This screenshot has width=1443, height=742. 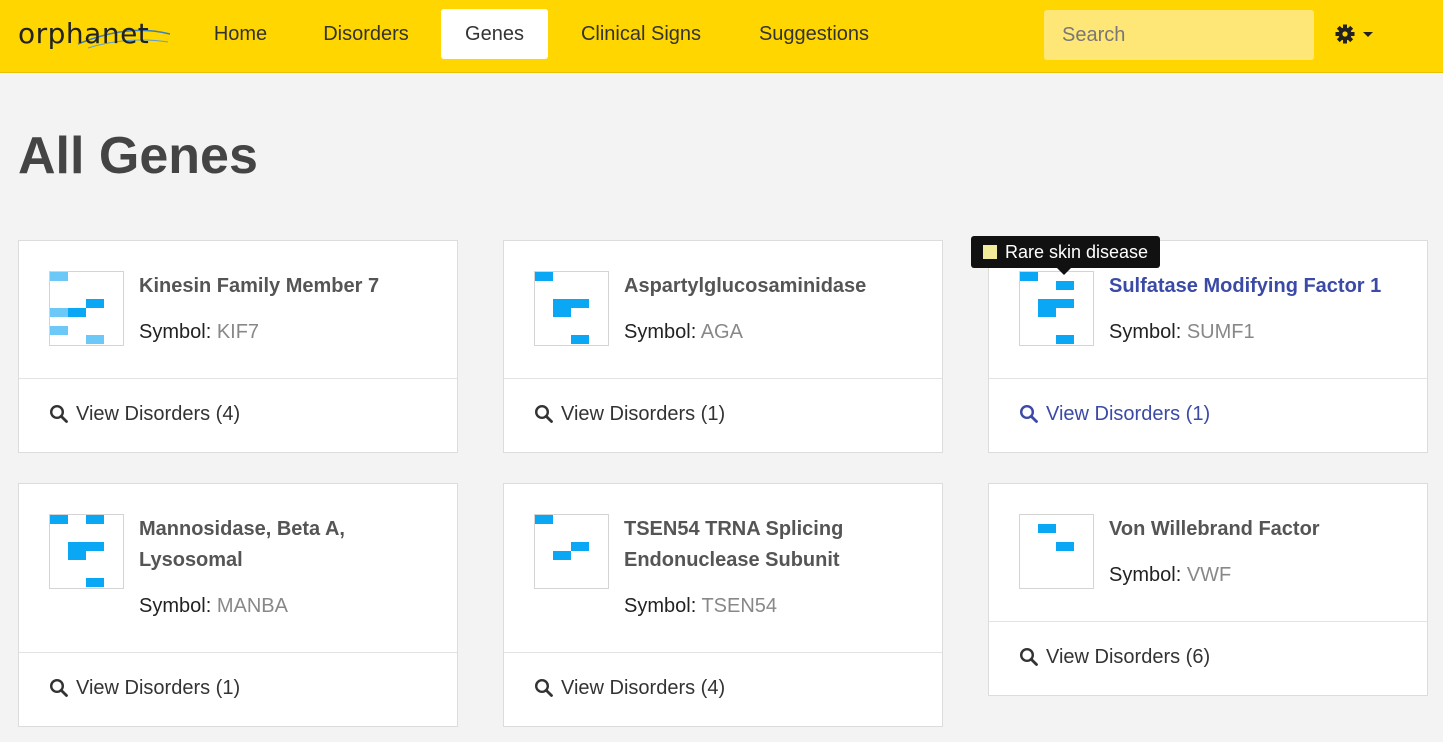 I want to click on gene-symbol: Symbol: AGA, so click(x=683, y=332).